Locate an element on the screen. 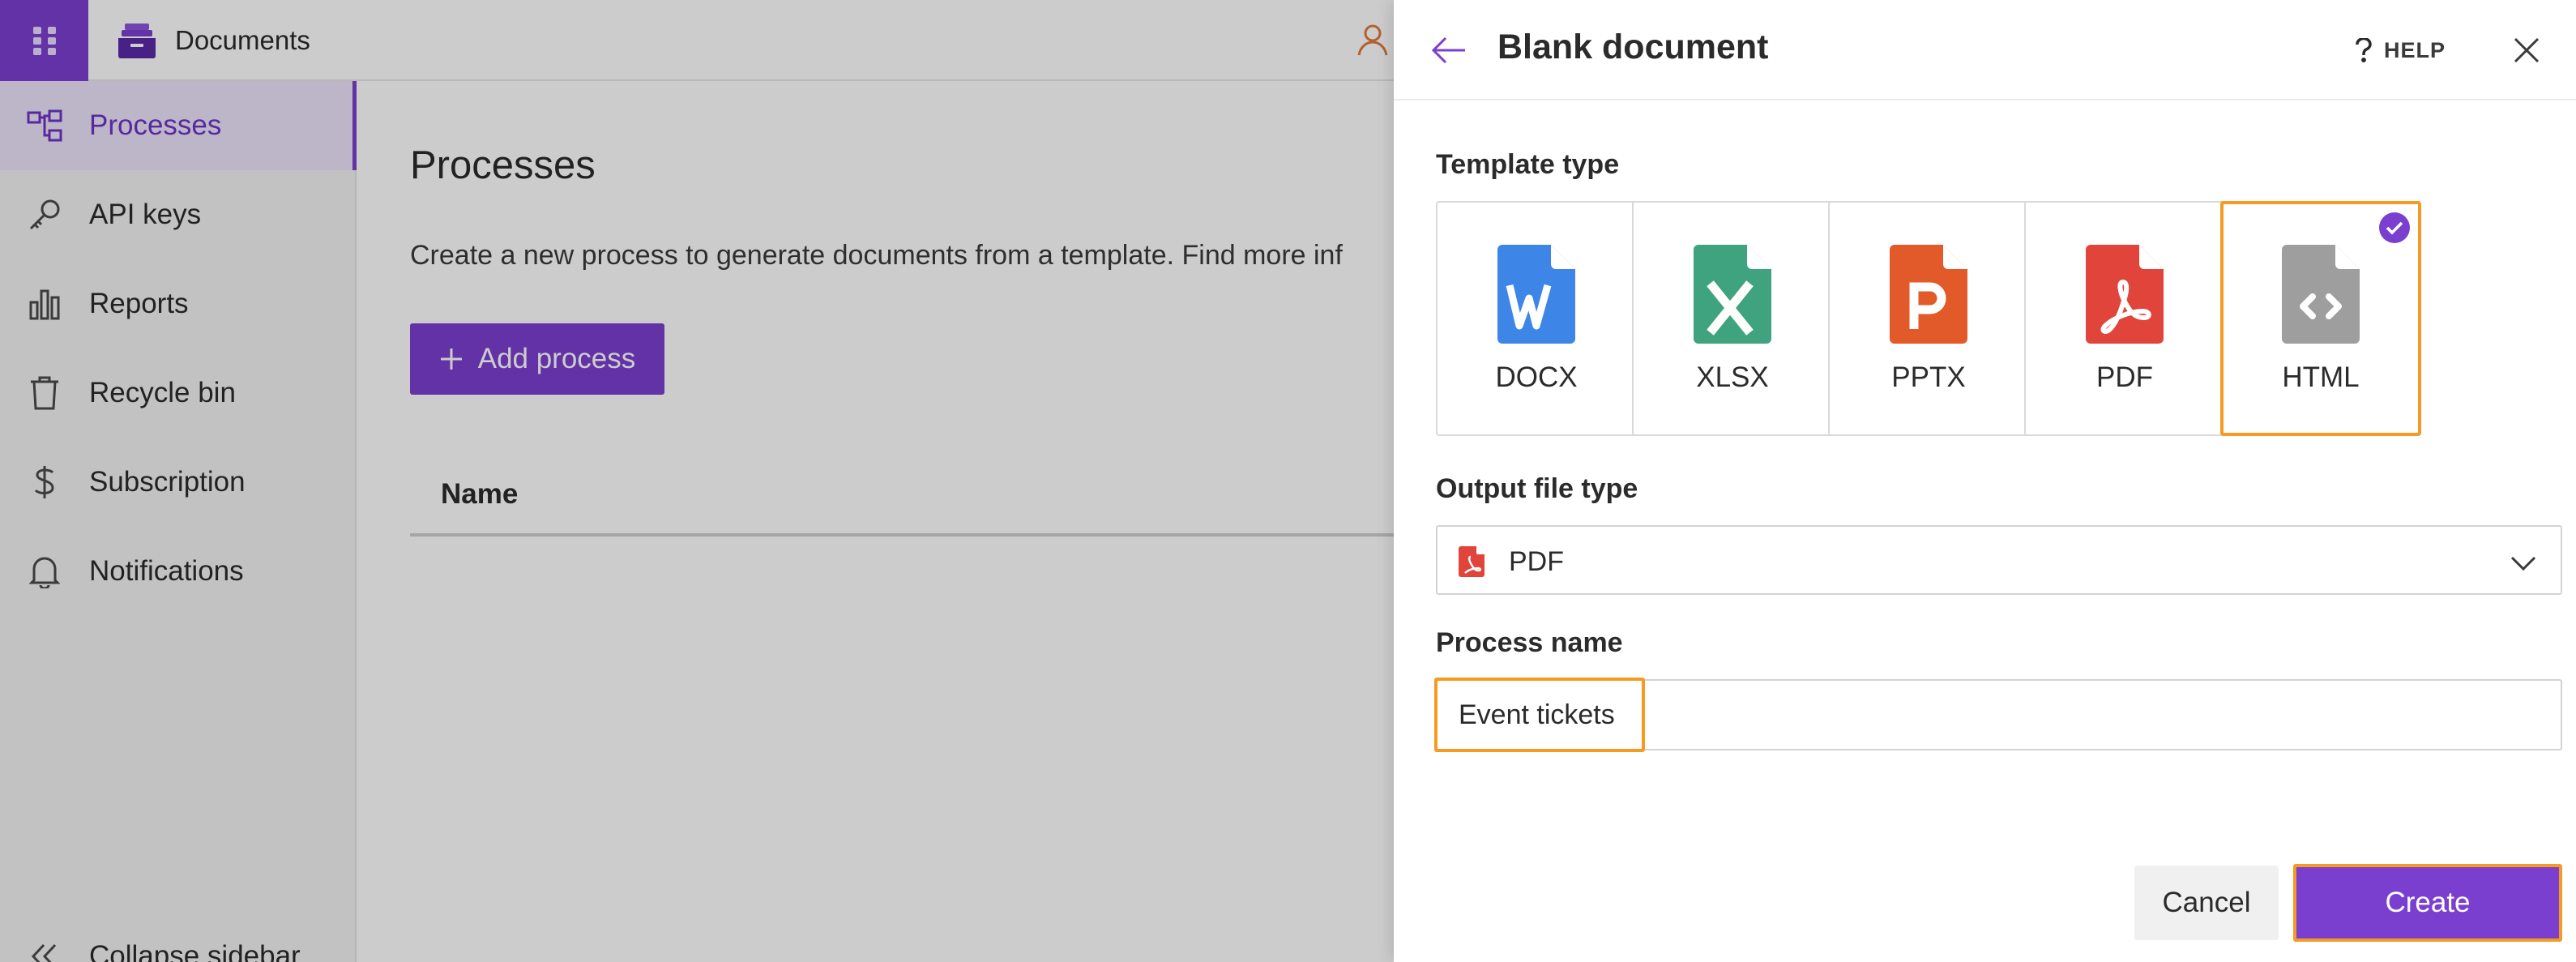 The height and width of the screenshot is (962, 2576). panel-title: Blank document is located at coordinates (1633, 47).